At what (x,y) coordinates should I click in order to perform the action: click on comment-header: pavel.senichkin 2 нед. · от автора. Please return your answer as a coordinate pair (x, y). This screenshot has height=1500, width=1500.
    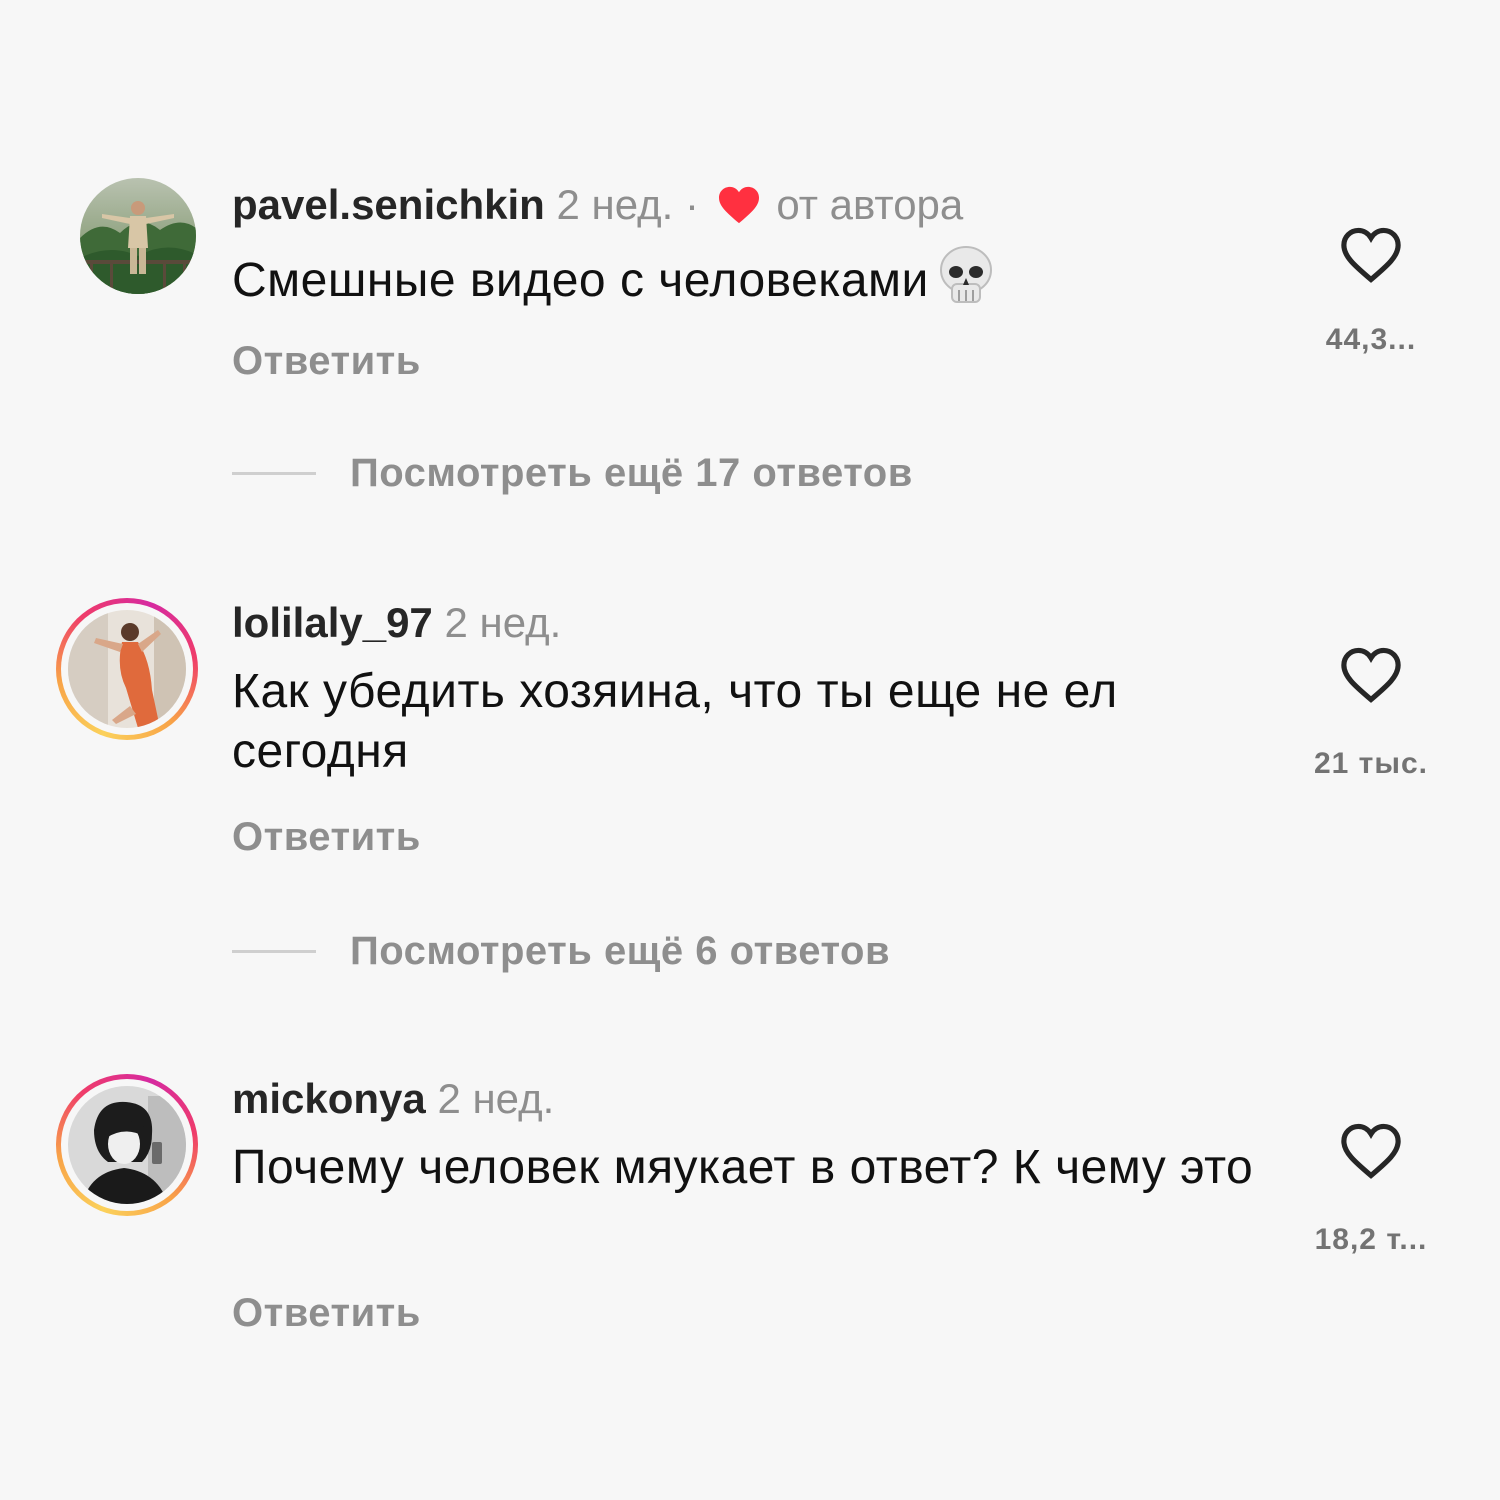
    Looking at the image, I should click on (597, 208).